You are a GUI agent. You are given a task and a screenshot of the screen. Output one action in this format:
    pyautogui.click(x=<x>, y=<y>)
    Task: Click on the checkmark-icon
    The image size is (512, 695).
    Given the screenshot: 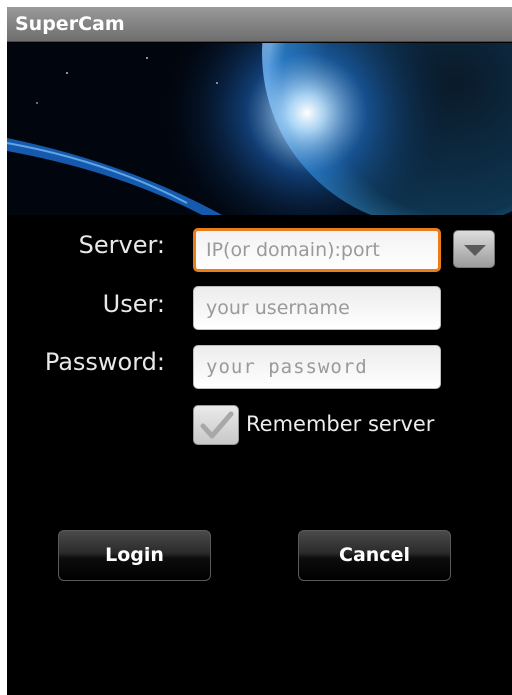 What is the action you would take?
    pyautogui.click(x=217, y=425)
    